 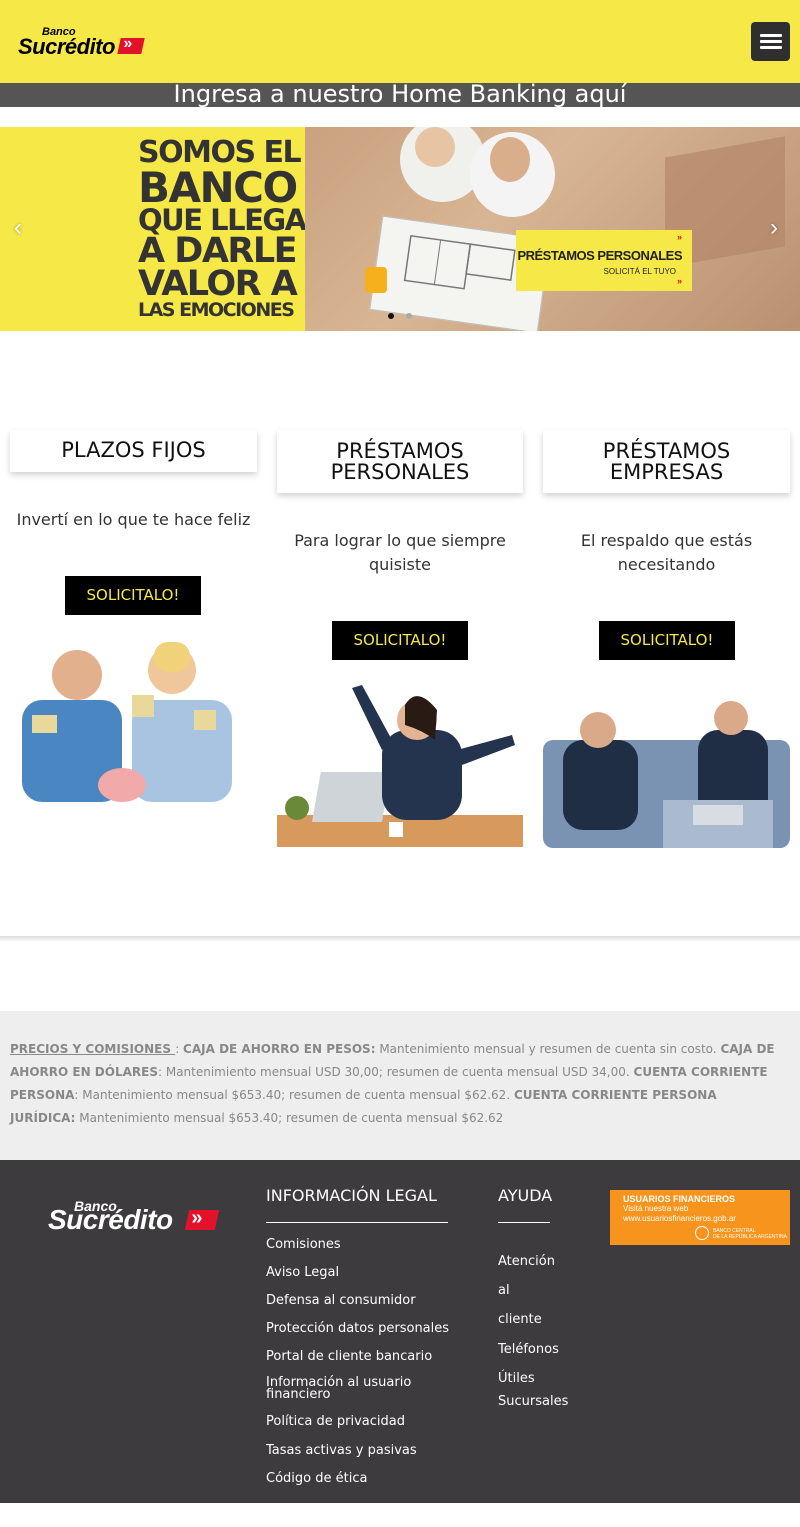 I want to click on link-sucursales: Sucursales, so click(x=533, y=1401).